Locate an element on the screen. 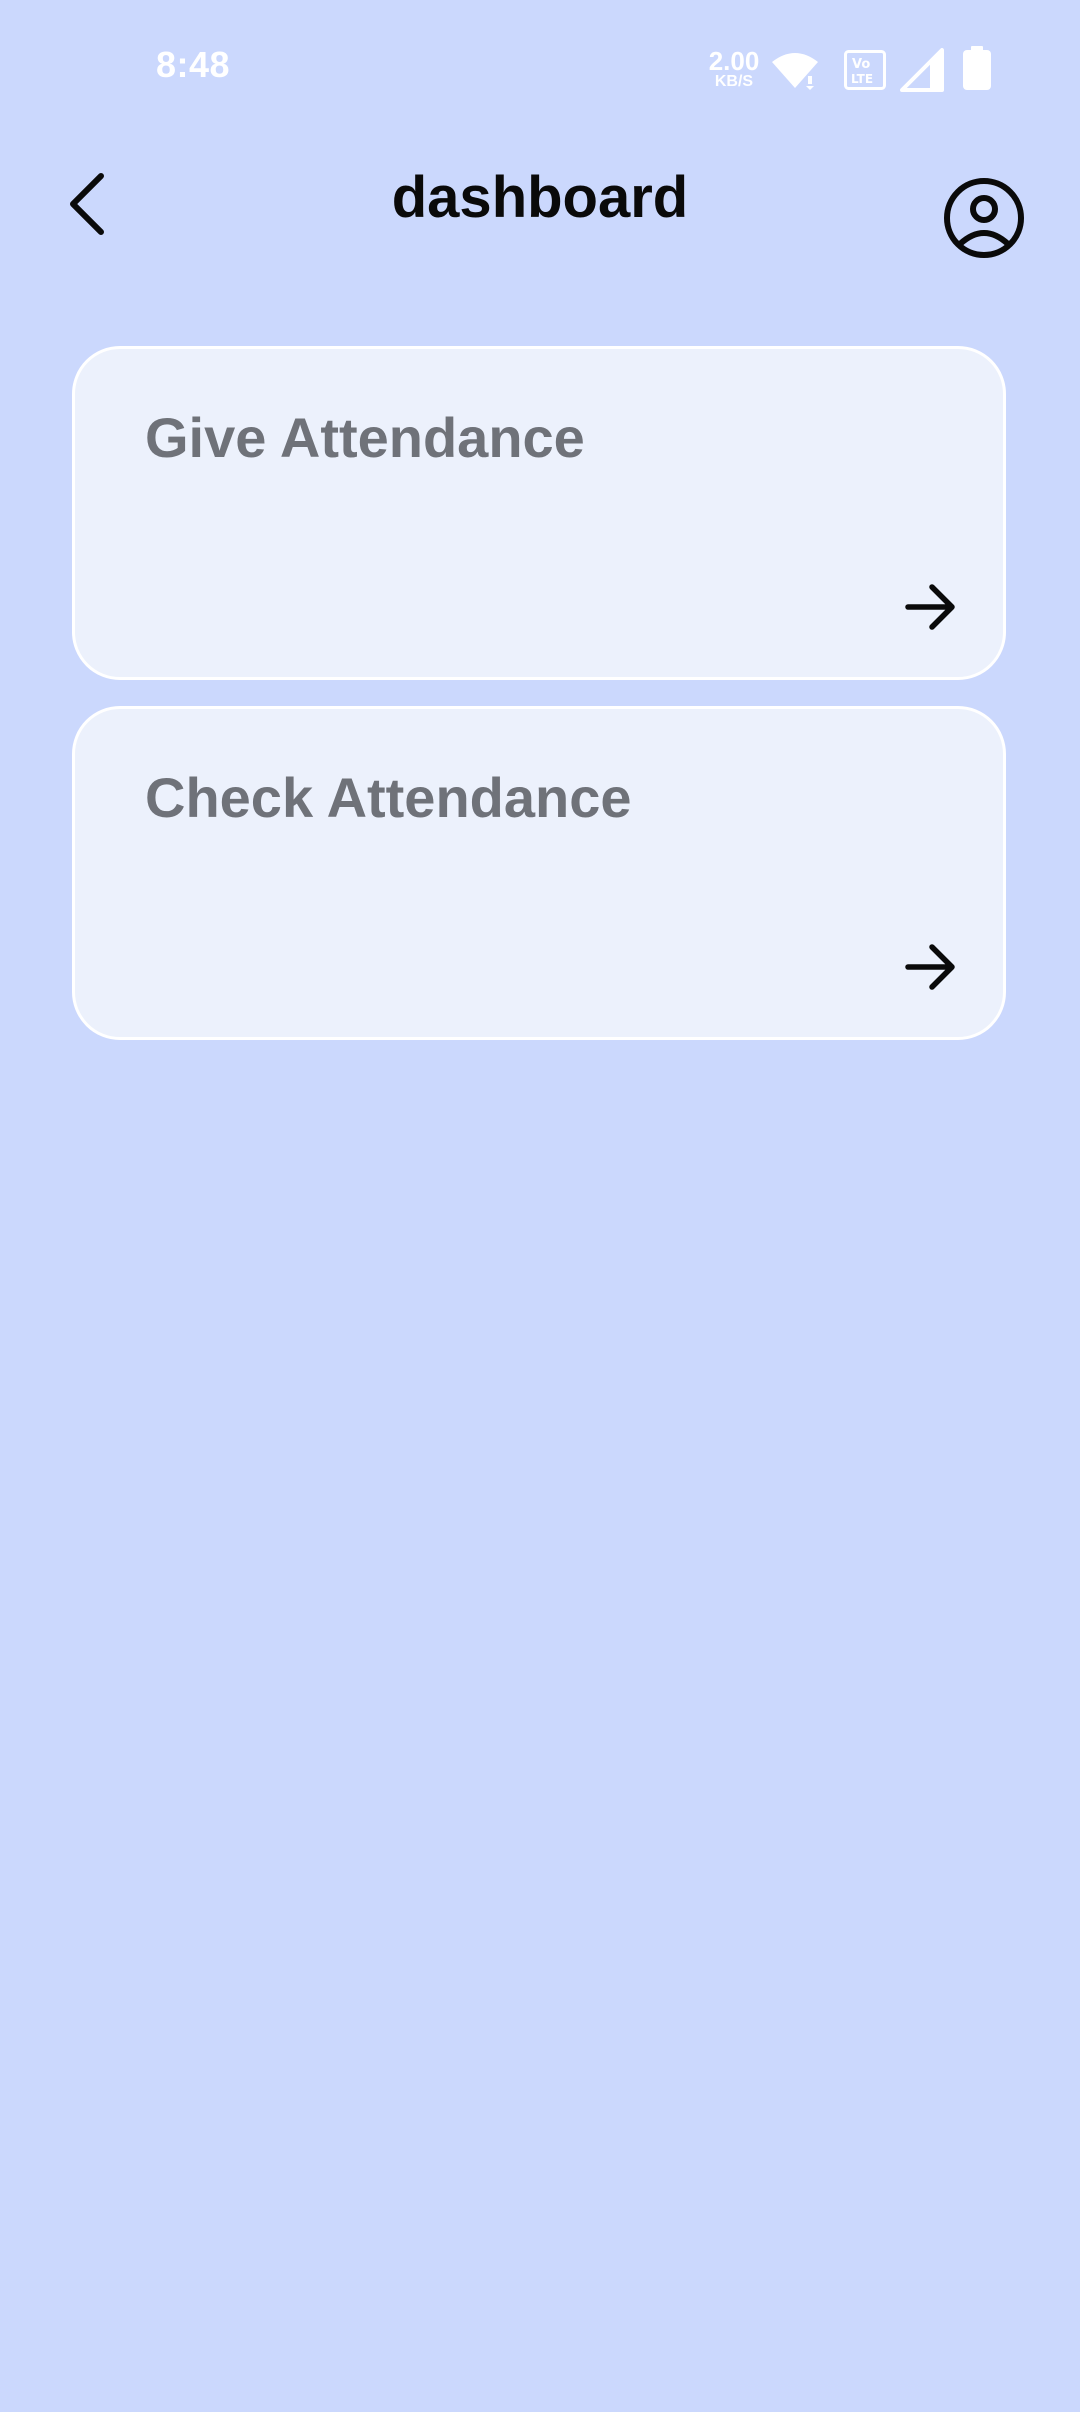 The width and height of the screenshot is (1080, 2412). volte-icon: Vo LTE is located at coordinates (865, 72).